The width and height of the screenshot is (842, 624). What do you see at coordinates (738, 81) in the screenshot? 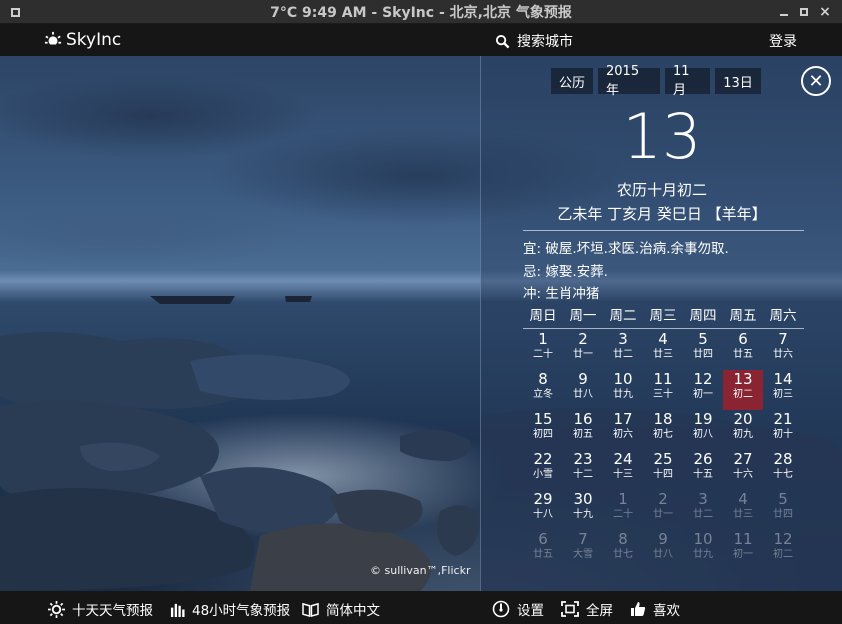
I see `day-select: 13日` at bounding box center [738, 81].